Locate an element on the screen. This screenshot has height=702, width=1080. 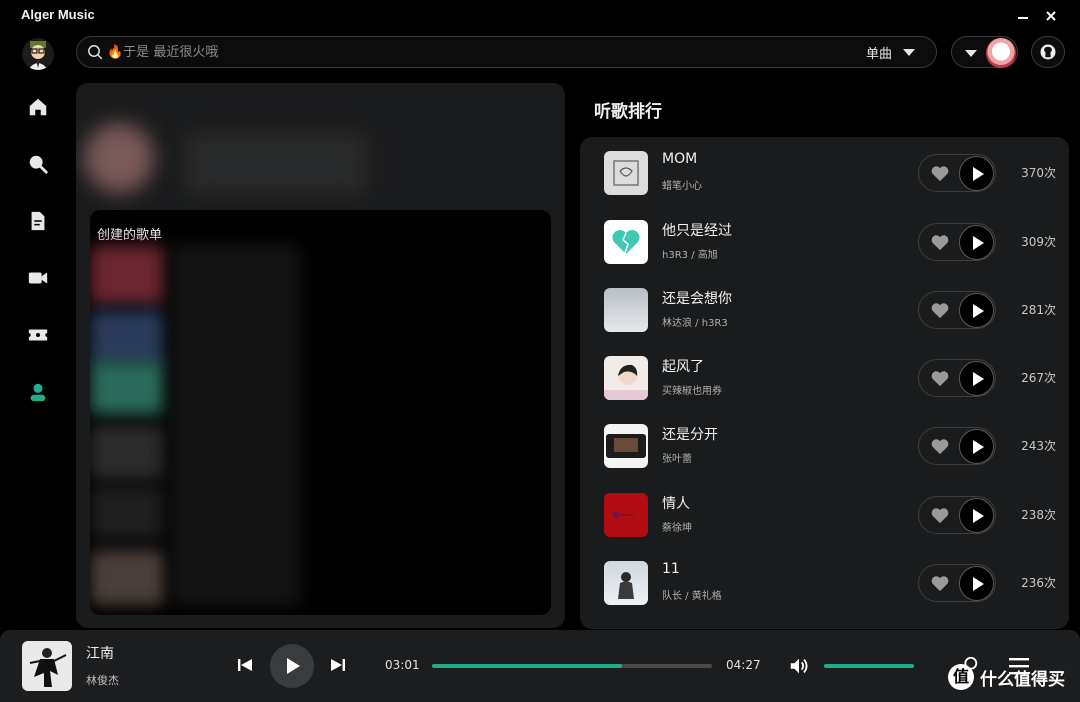
search-icon is located at coordinates (38, 164).